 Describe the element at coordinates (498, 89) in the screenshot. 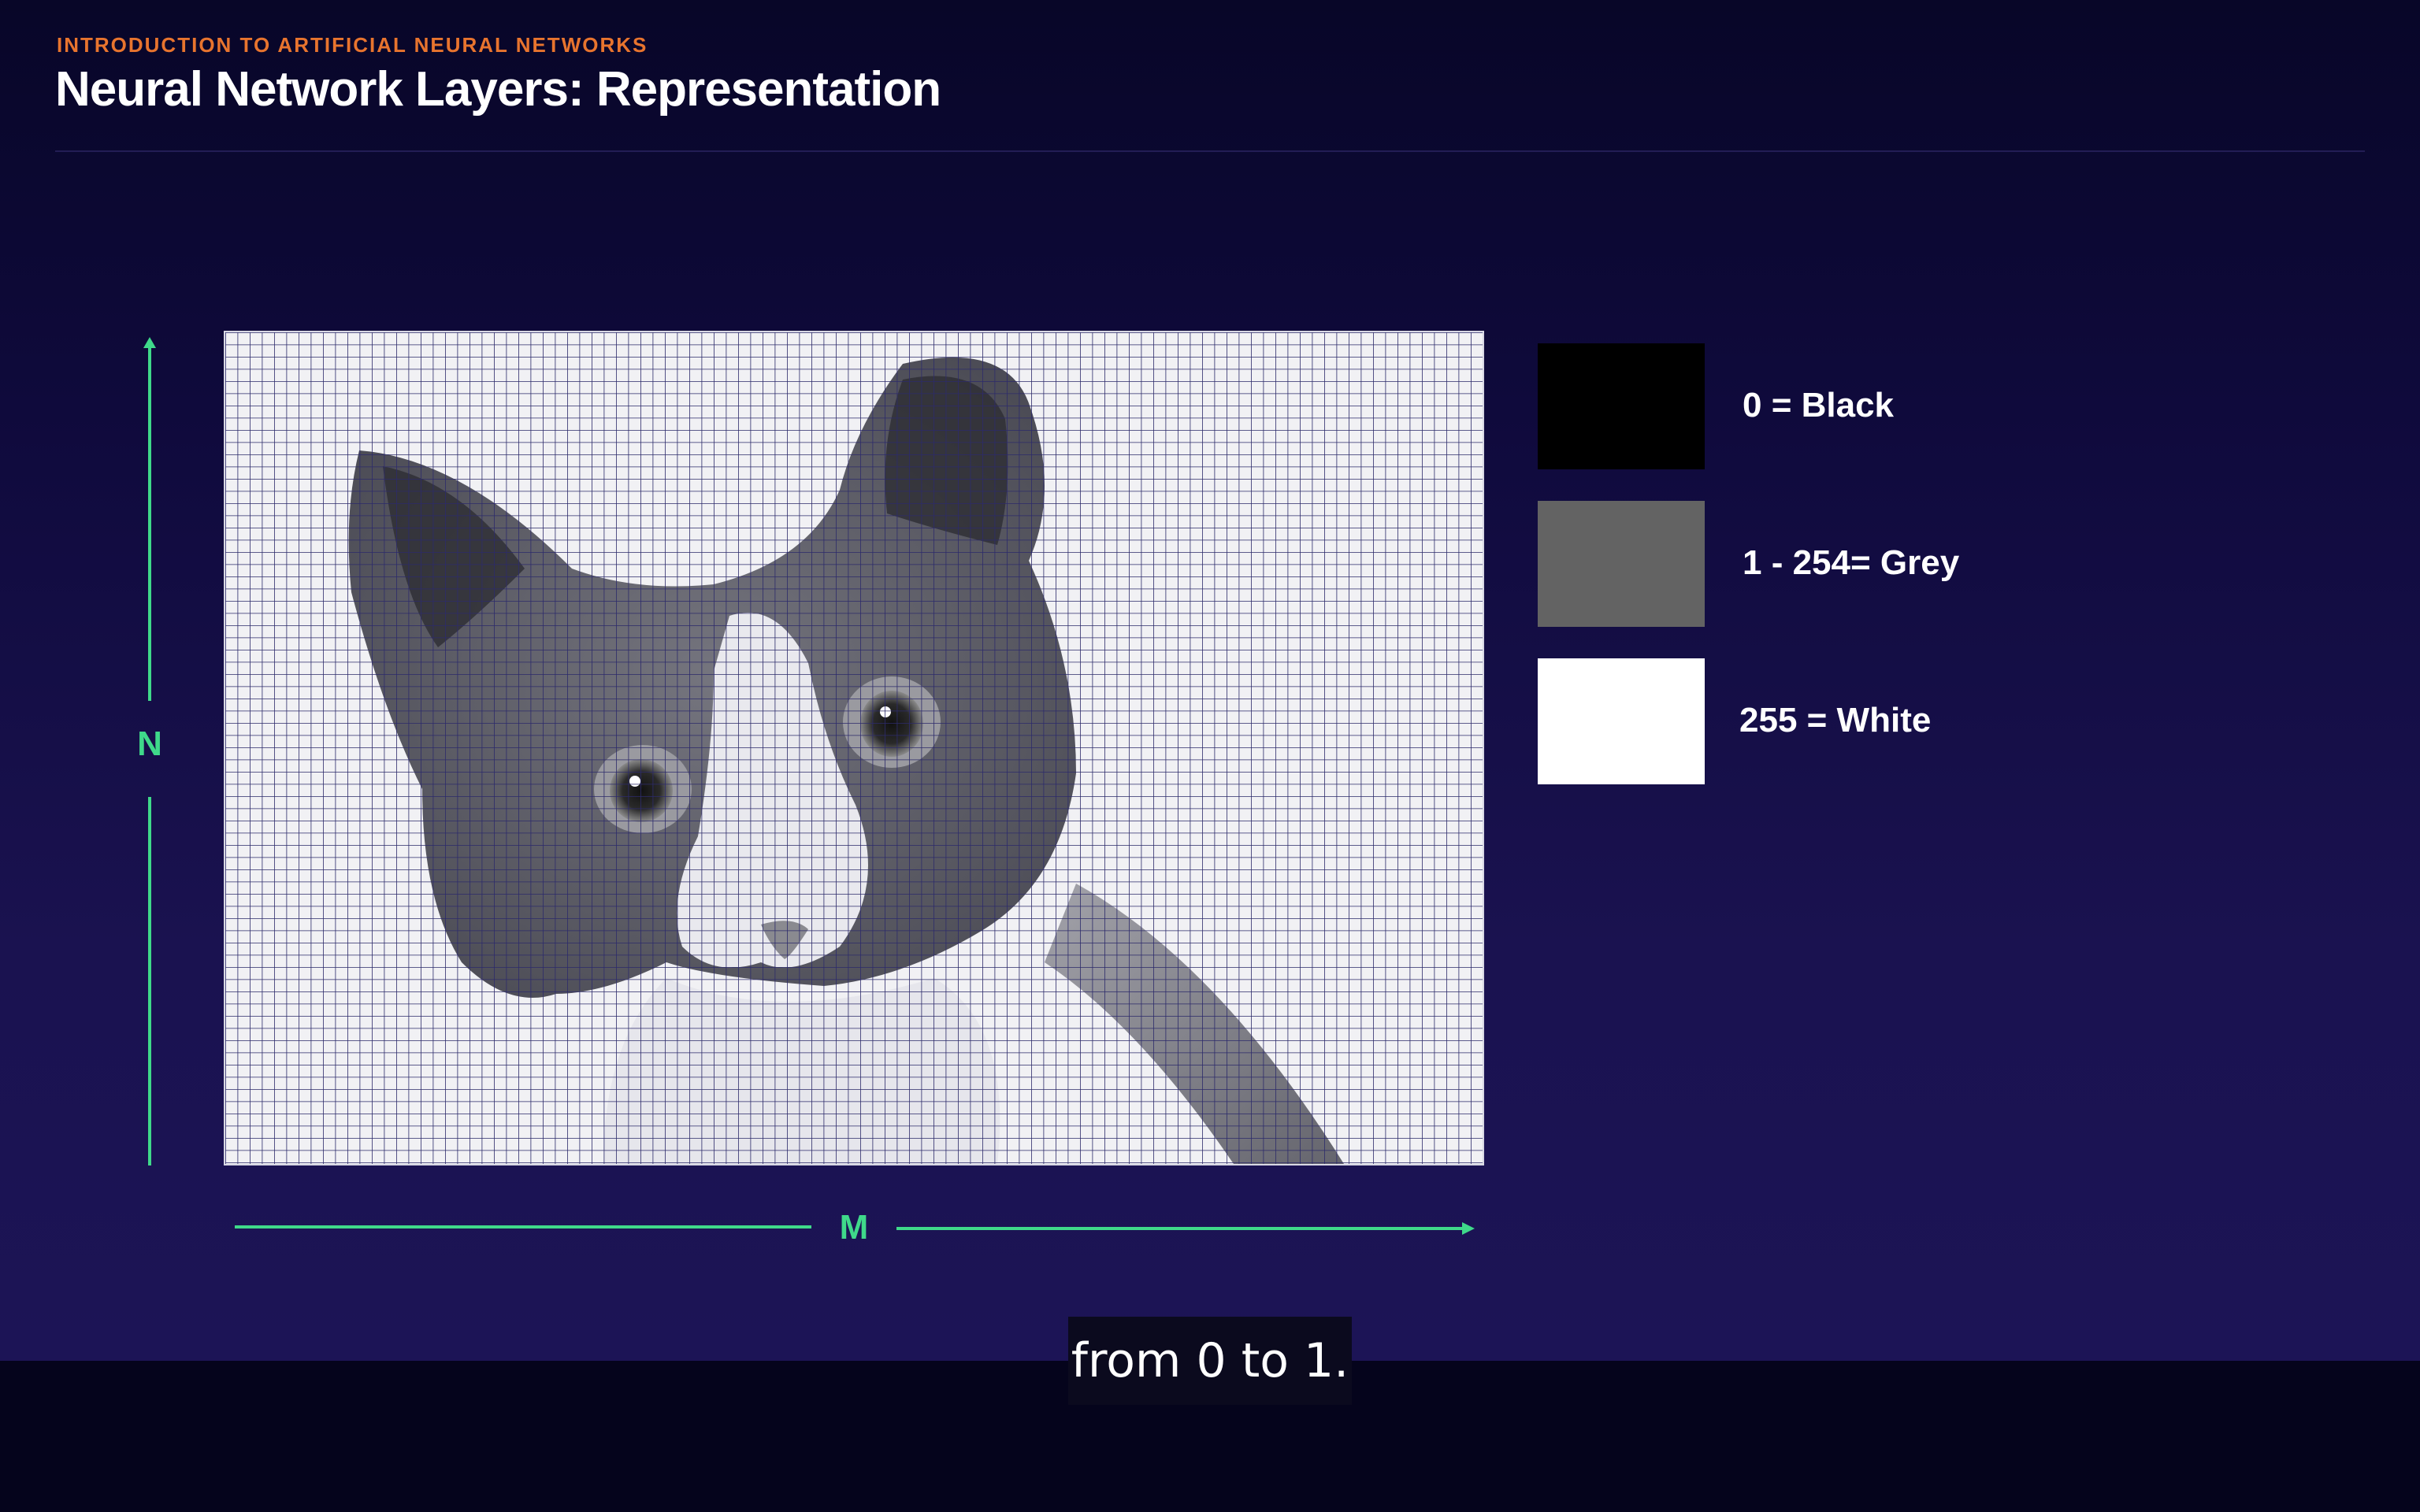

I see `slide-title: Neural Network Layers: Representation` at that location.